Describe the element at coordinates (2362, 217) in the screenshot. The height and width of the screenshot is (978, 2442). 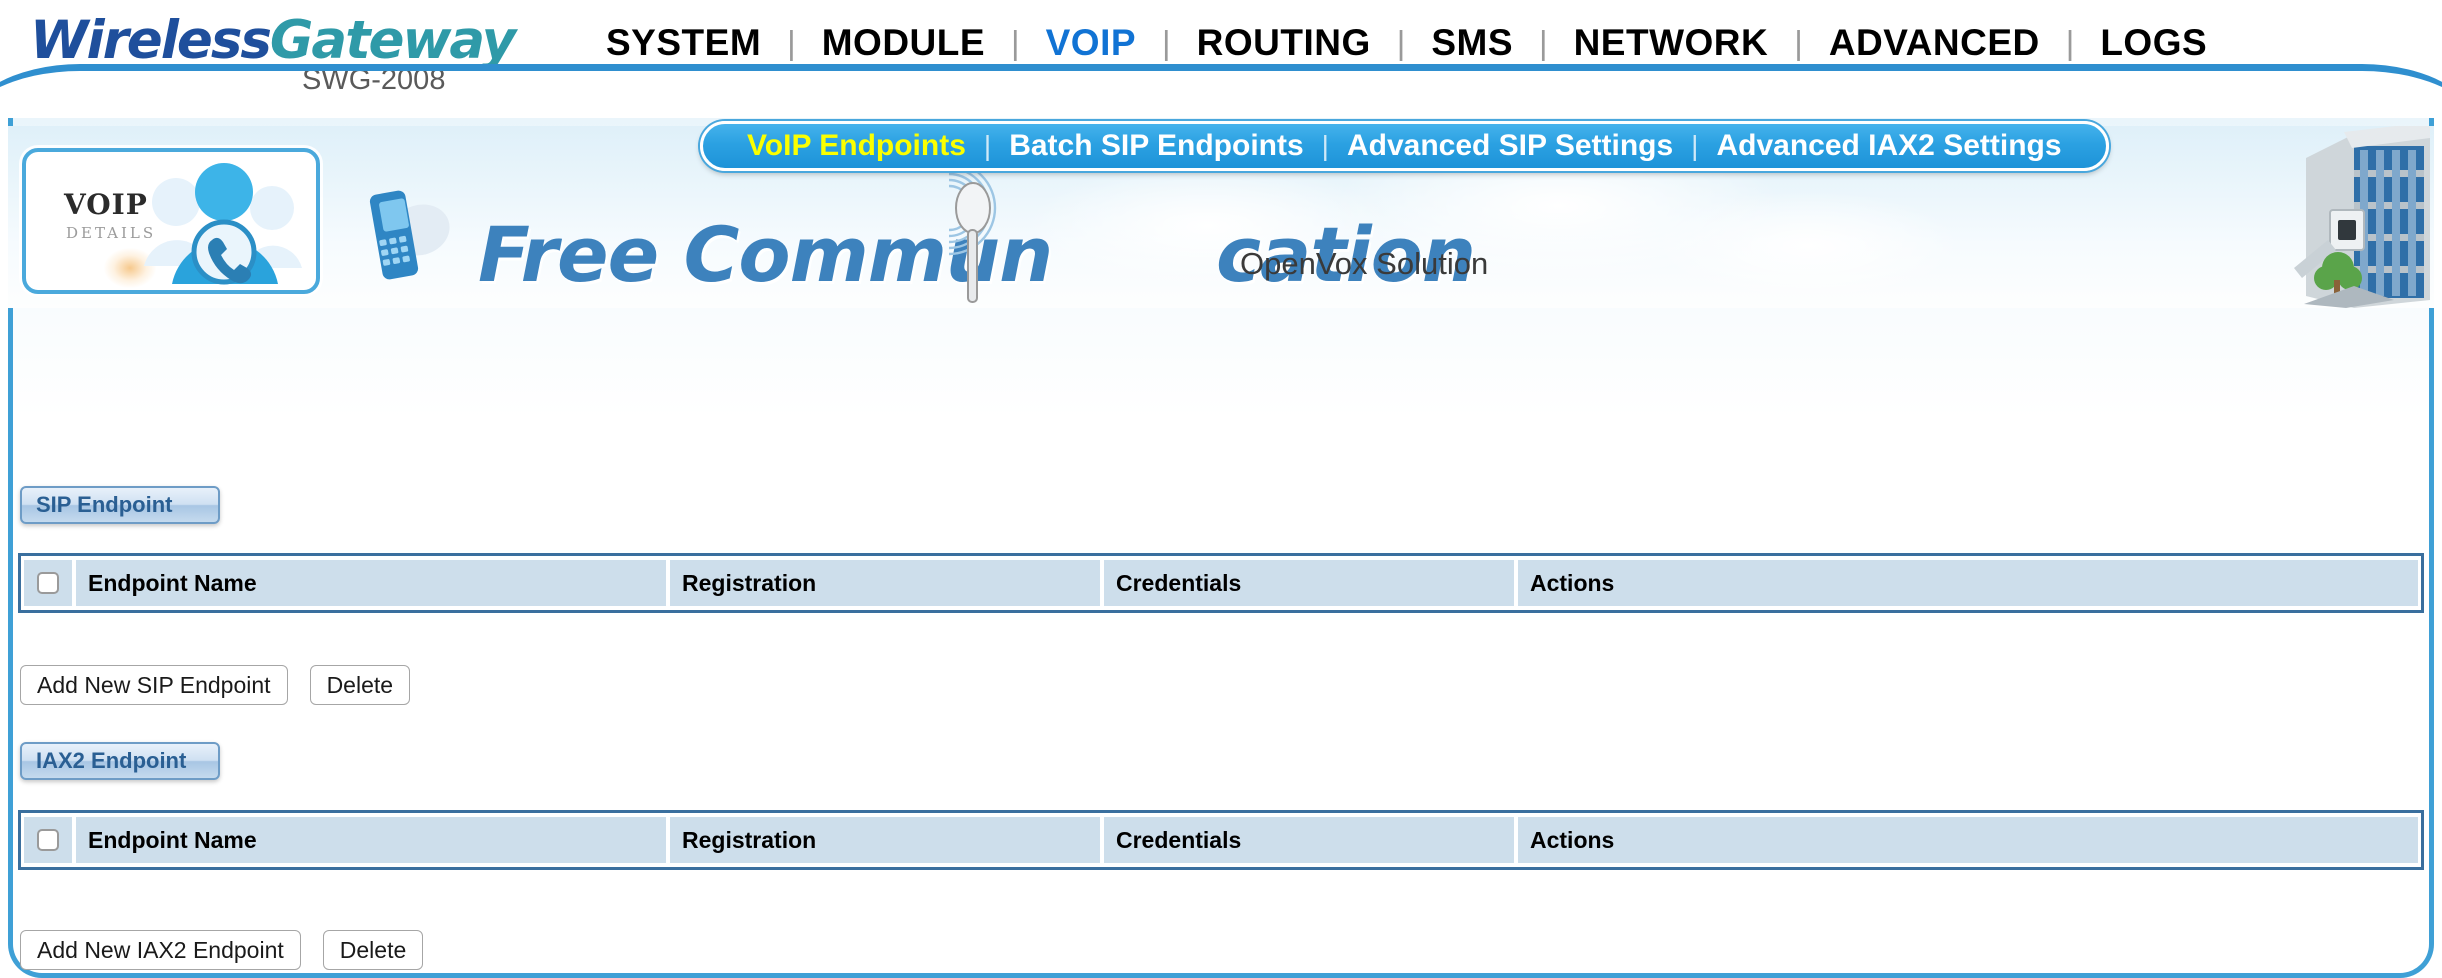
I see `building-icon` at that location.